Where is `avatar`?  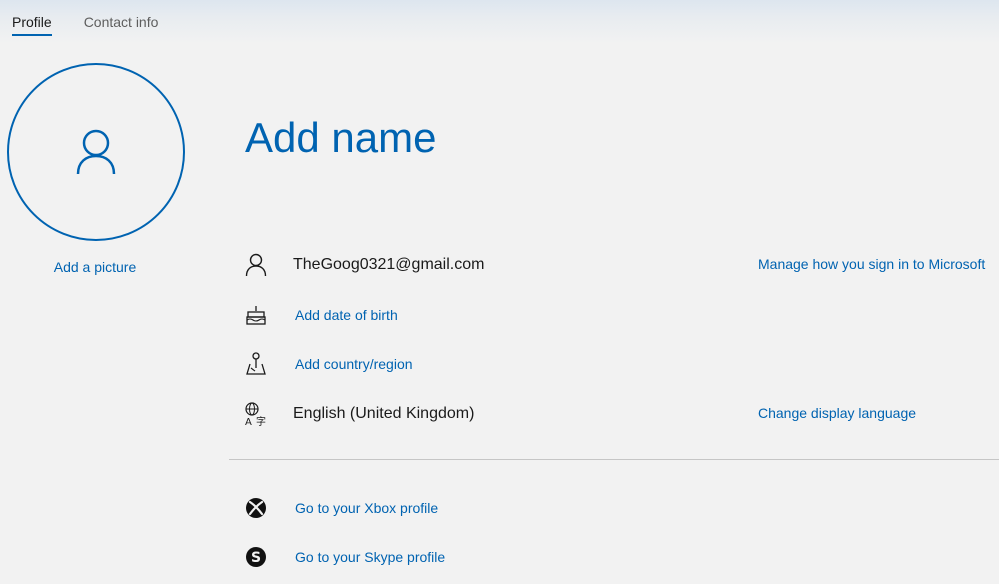 avatar is located at coordinates (96, 152).